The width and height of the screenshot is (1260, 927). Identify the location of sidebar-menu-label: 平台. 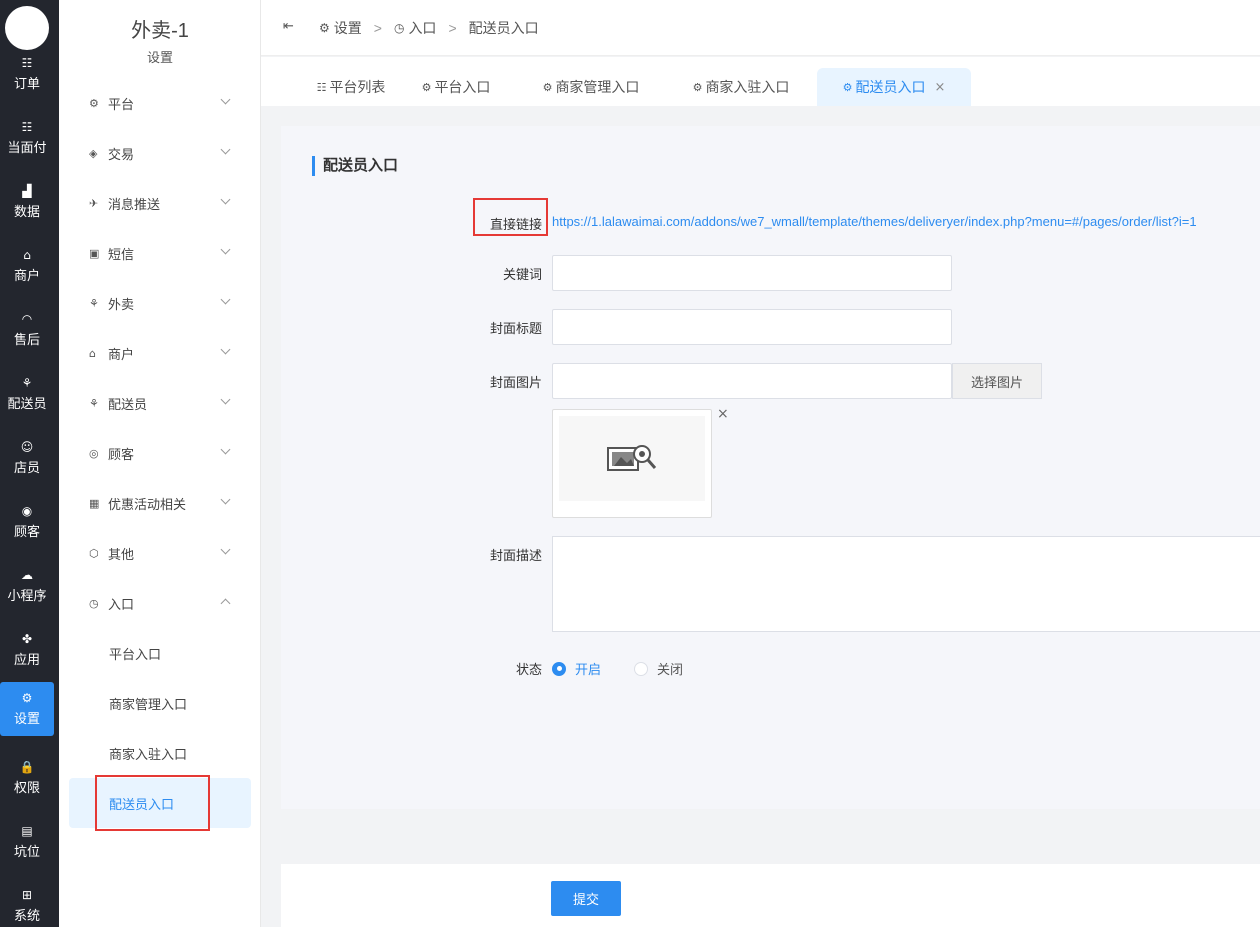
(121, 104).